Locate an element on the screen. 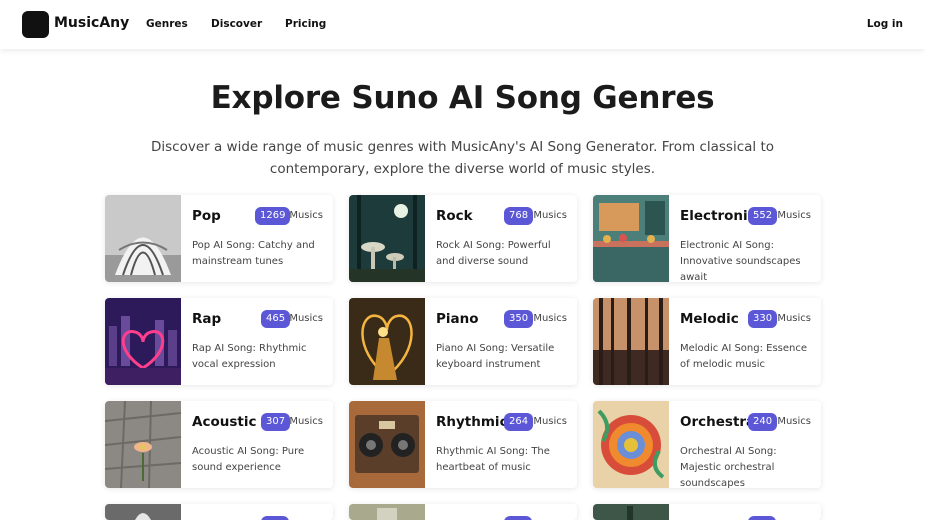 The height and width of the screenshot is (520, 925). music-count-badge: 350 is located at coordinates (519, 319).